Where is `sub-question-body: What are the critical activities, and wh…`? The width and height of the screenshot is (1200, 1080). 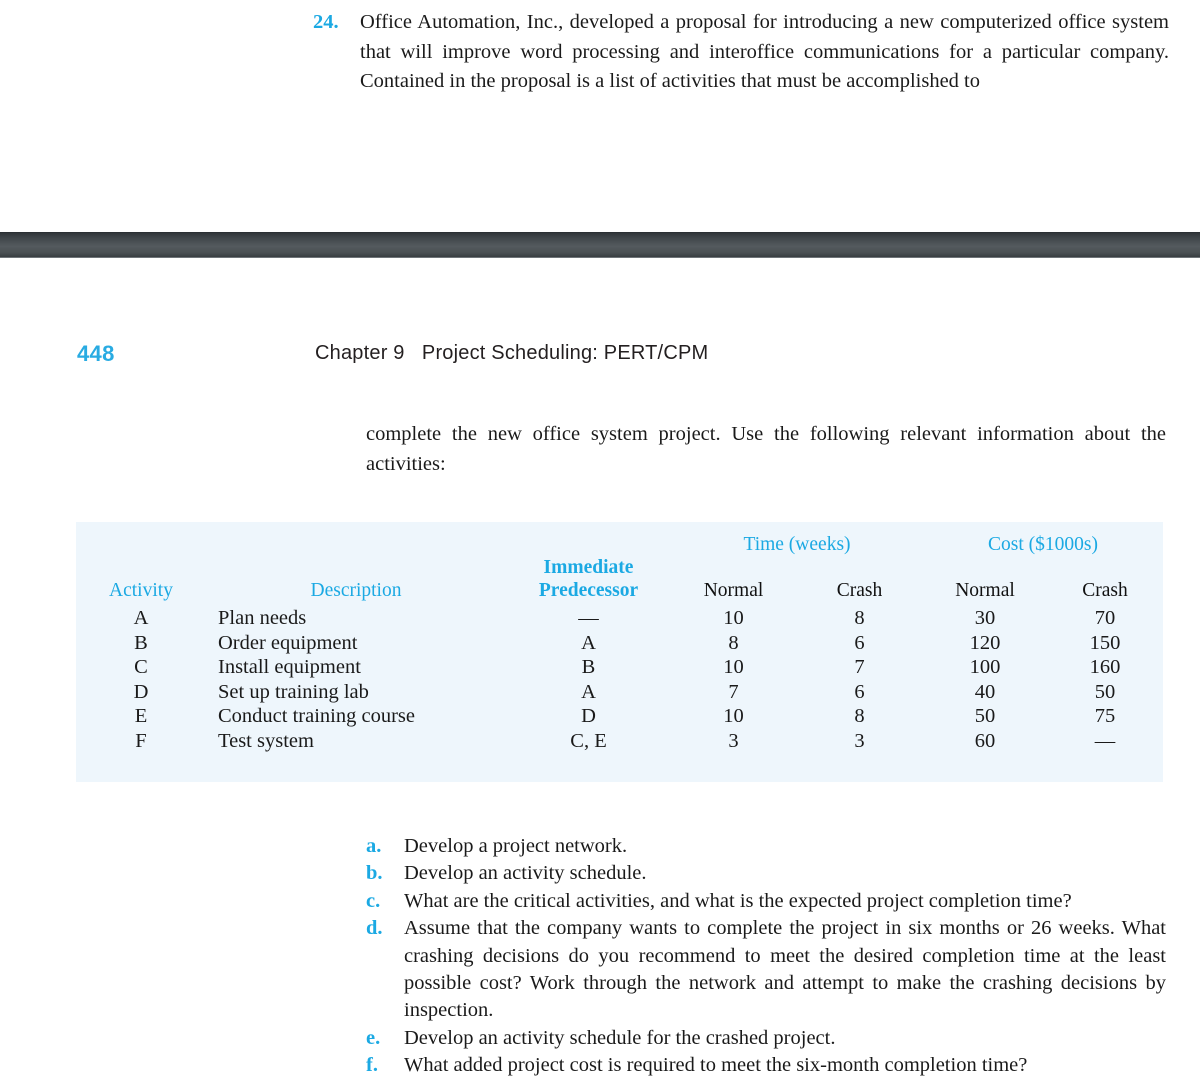
sub-question-body: What are the critical activities, and wh… is located at coordinates (785, 901).